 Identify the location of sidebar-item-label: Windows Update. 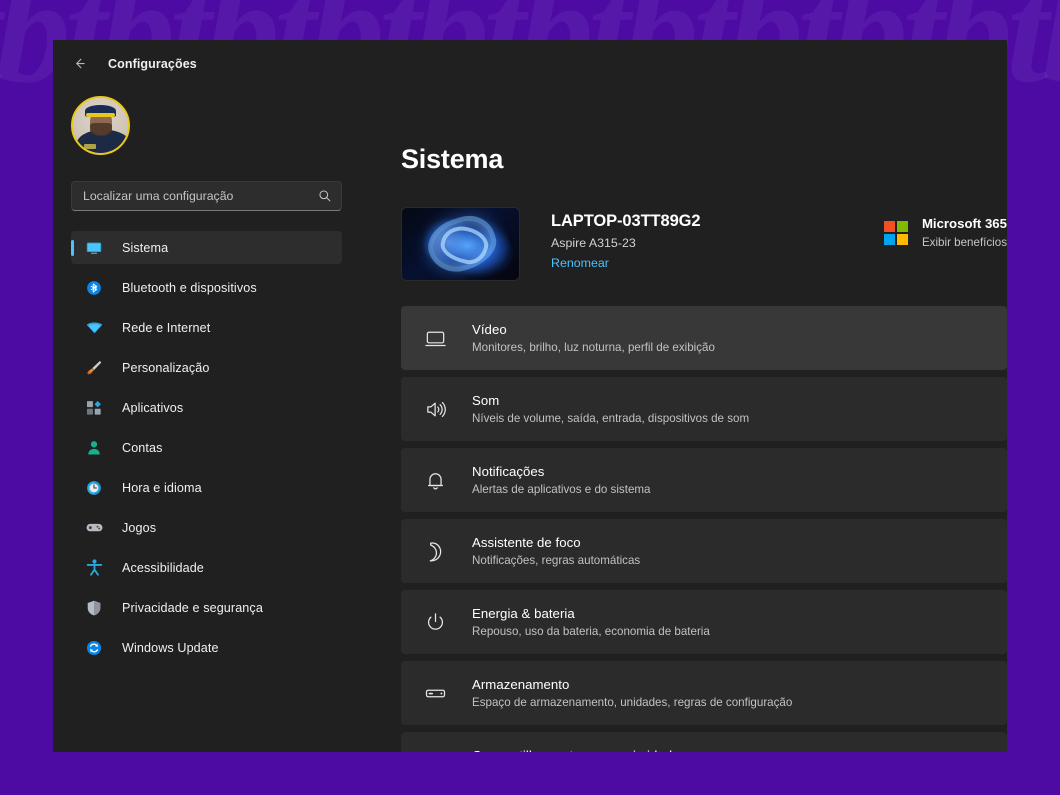
(170, 647).